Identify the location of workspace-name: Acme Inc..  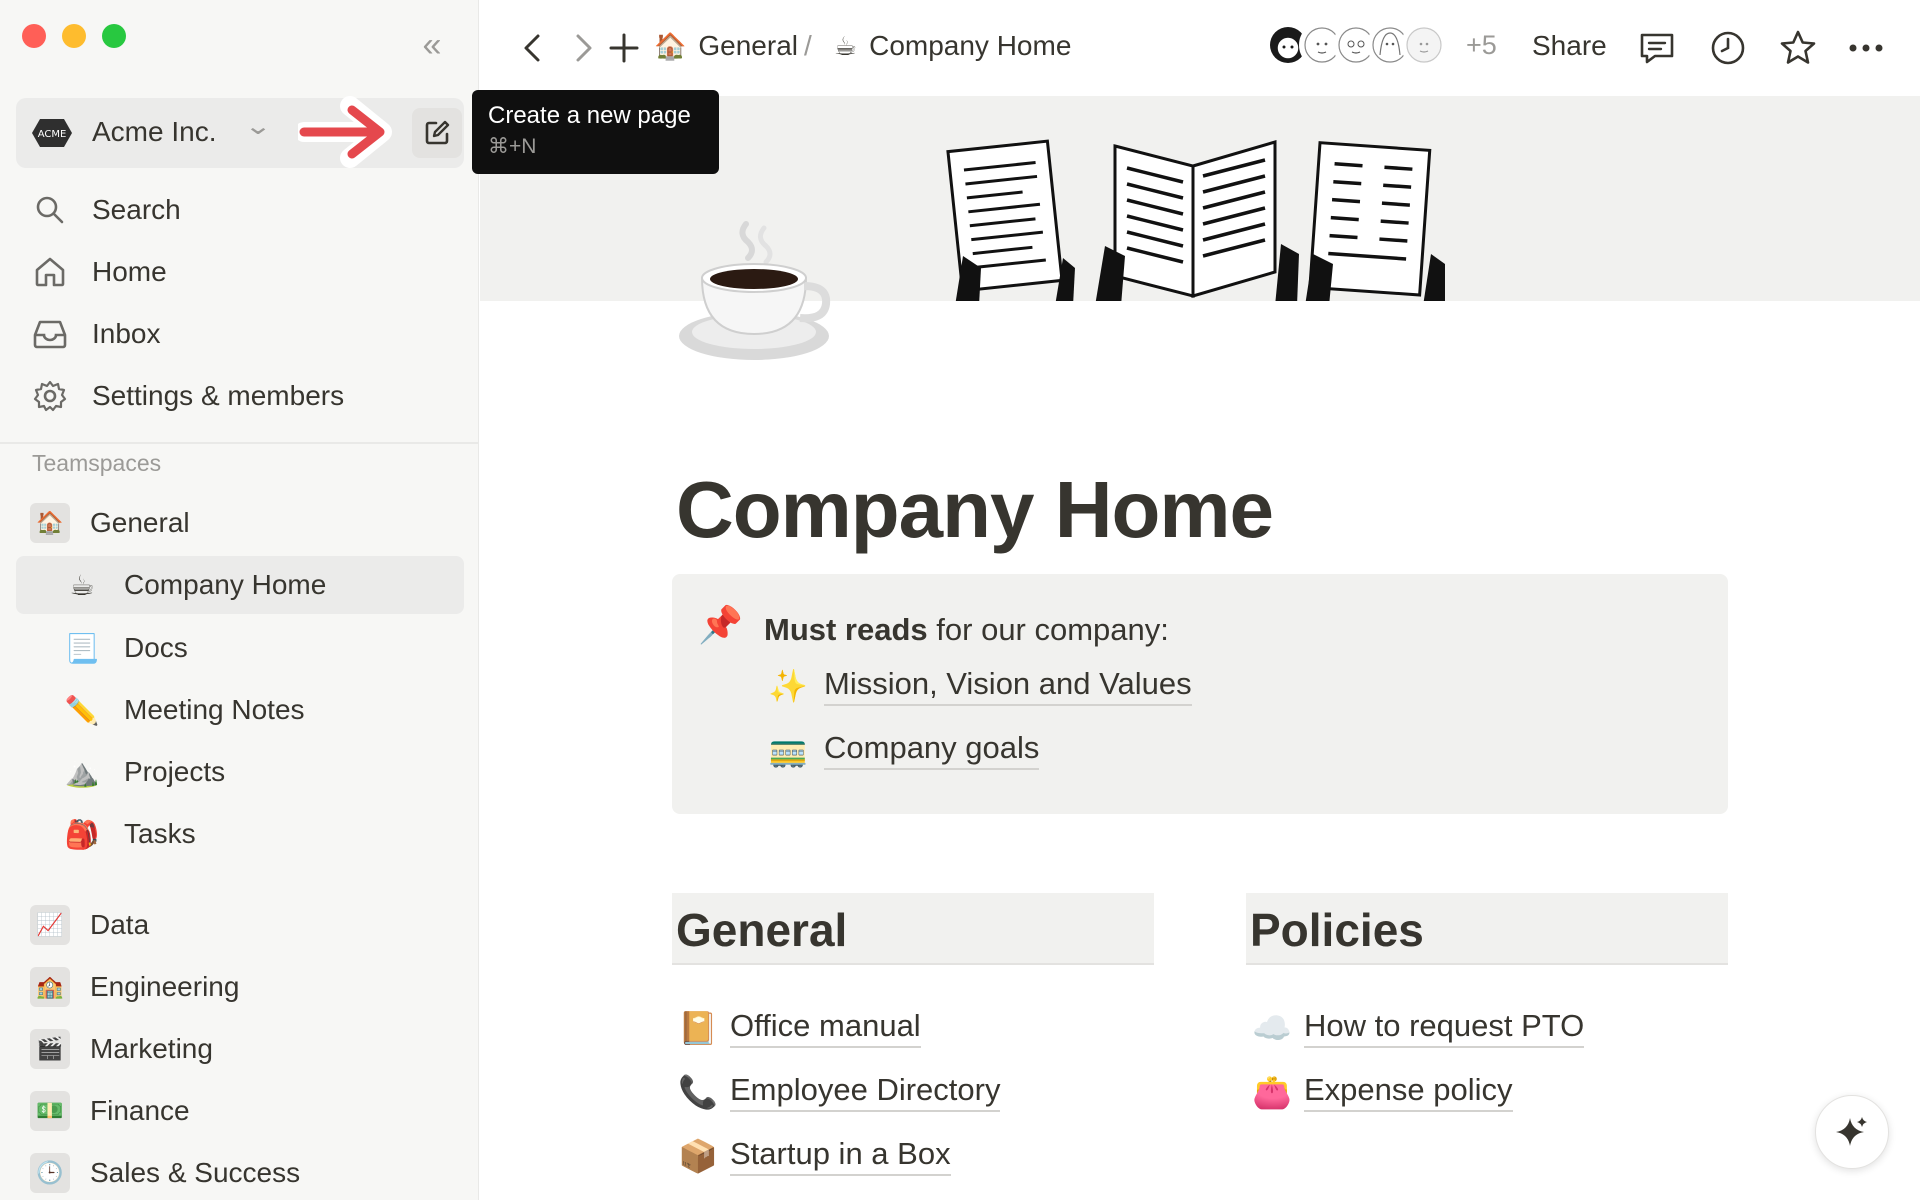
(154, 131).